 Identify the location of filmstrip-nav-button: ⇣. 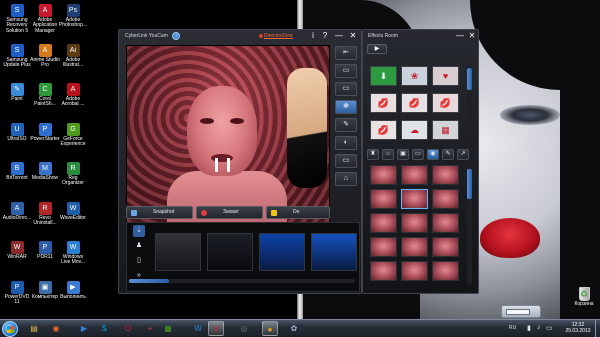
(139, 231).